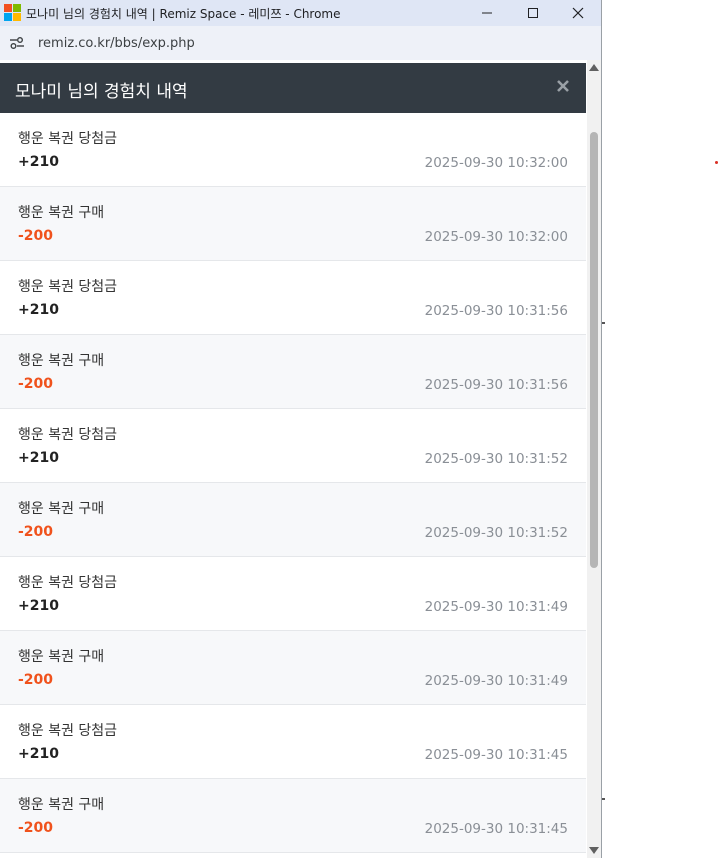 This screenshot has height=858, width=720. What do you see at coordinates (594, 850) in the screenshot?
I see `scroll-down-arrow-icon` at bounding box center [594, 850].